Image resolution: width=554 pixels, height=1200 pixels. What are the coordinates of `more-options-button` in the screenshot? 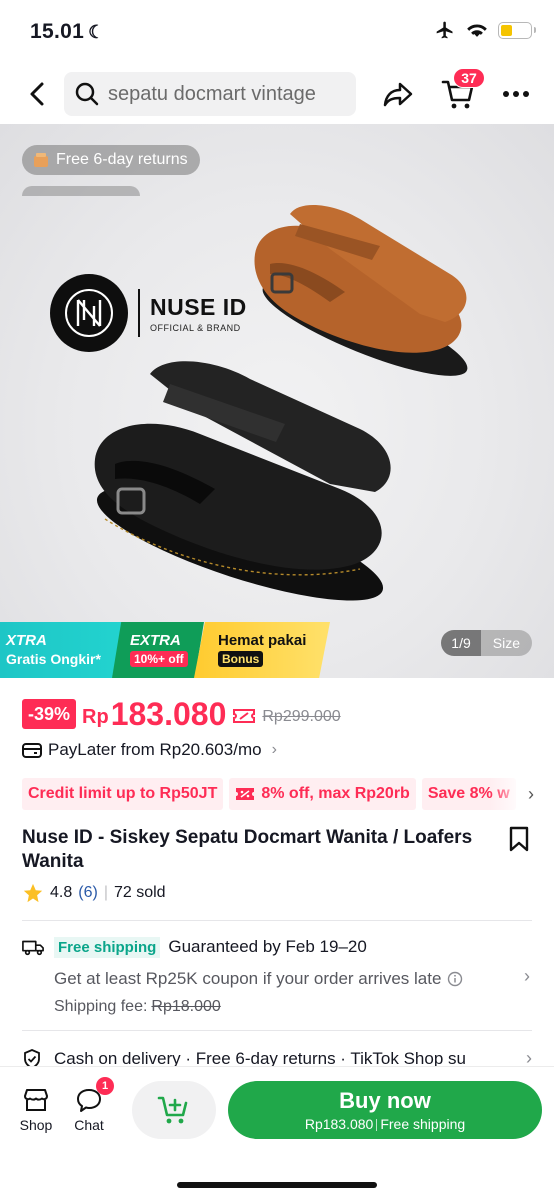 It's located at (516, 94).